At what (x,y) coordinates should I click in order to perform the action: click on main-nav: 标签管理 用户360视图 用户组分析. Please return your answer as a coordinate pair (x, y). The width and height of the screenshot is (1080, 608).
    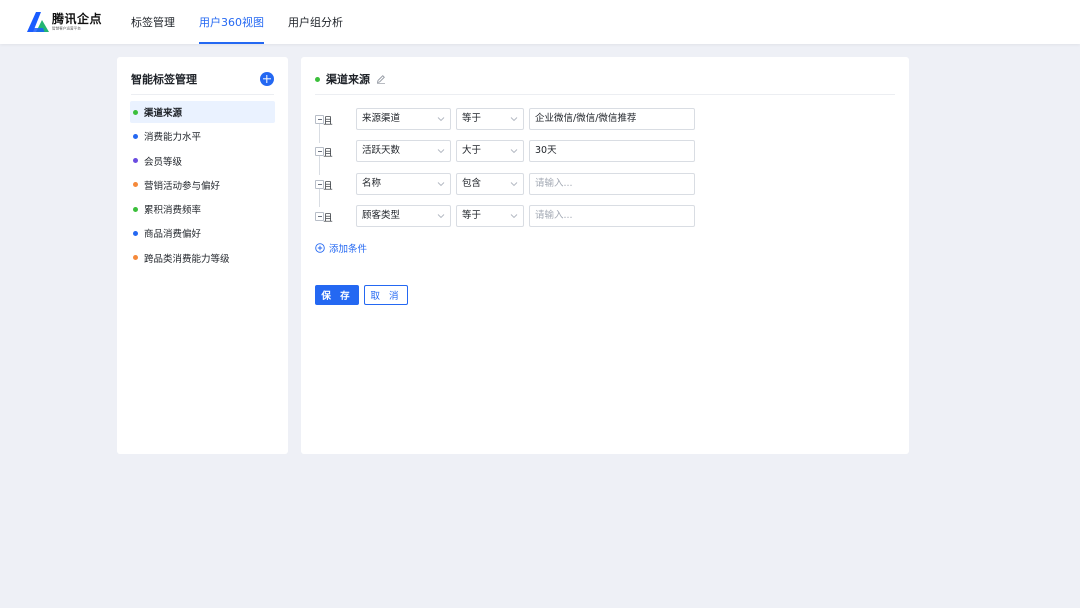
    Looking at the image, I should click on (249, 22).